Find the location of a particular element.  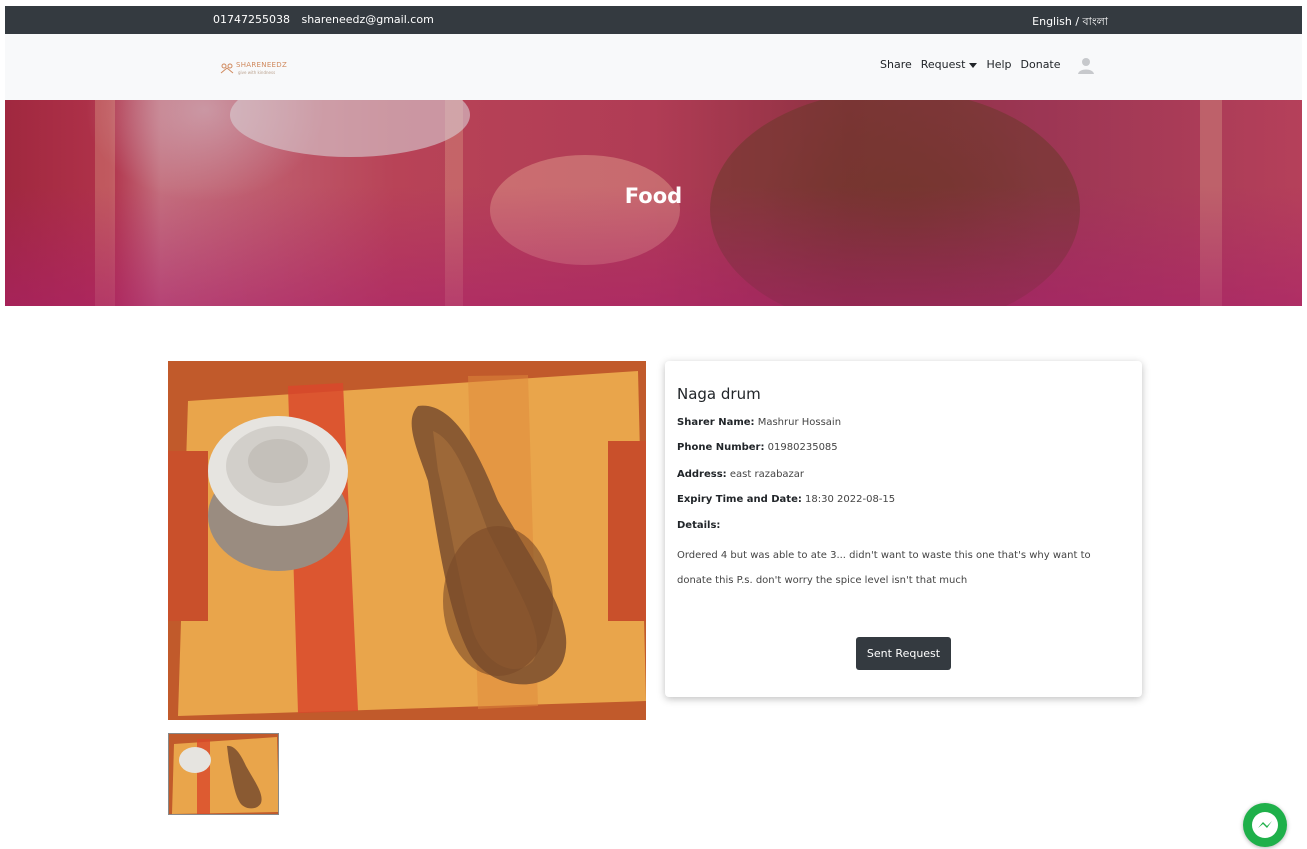

user-icon is located at coordinates (1086, 65).